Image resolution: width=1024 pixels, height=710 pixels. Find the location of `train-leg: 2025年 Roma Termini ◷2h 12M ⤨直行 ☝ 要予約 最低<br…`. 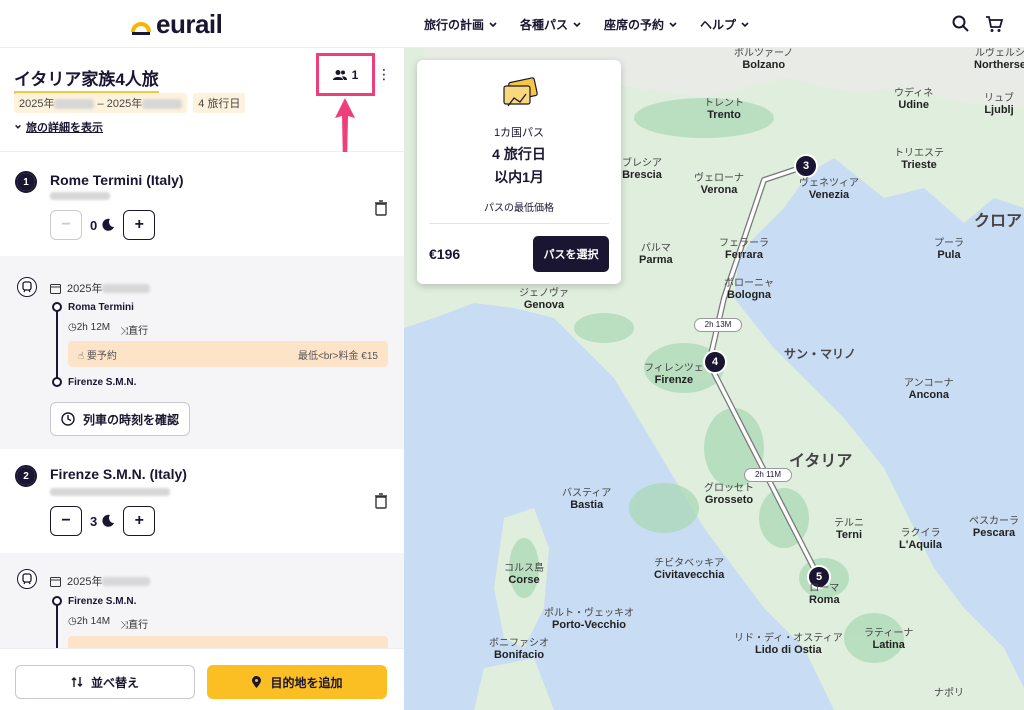

train-leg: 2025年 Roma Termini ◷2h 12M ⤨直行 ☝ 要予約 最低<br… is located at coordinates (202, 352).